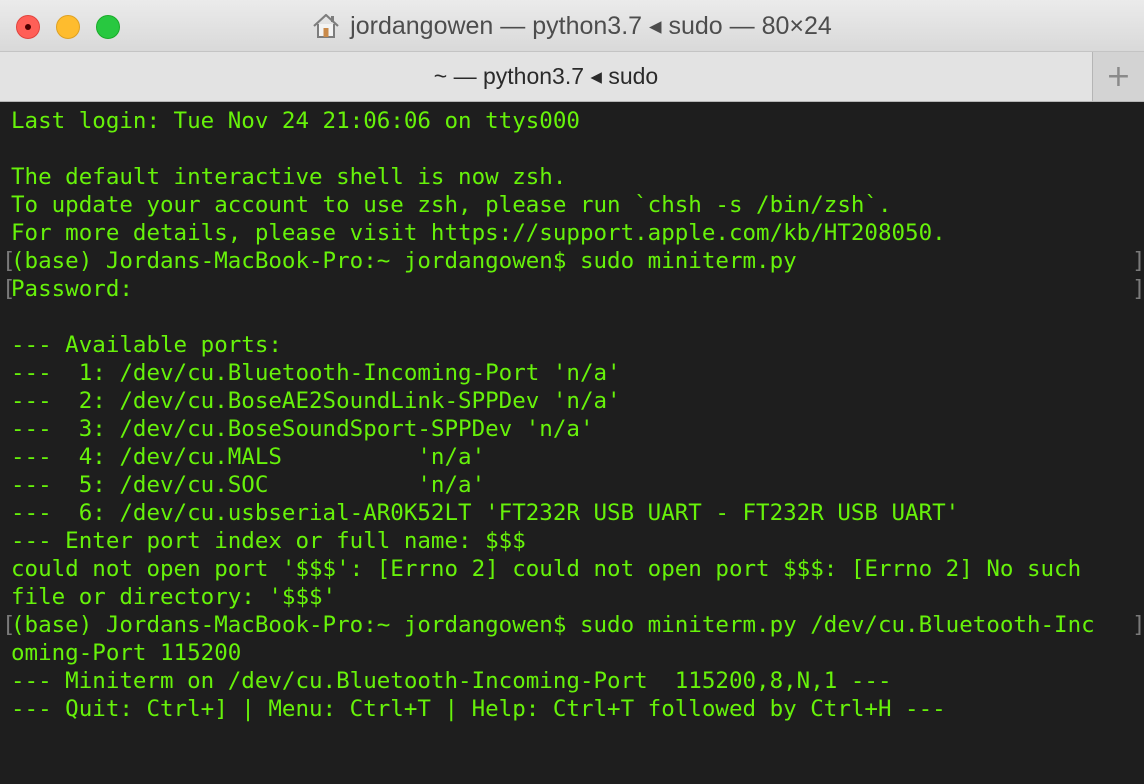  I want to click on tab-active: ~ — python3.7 ◂ sudo, so click(546, 76).